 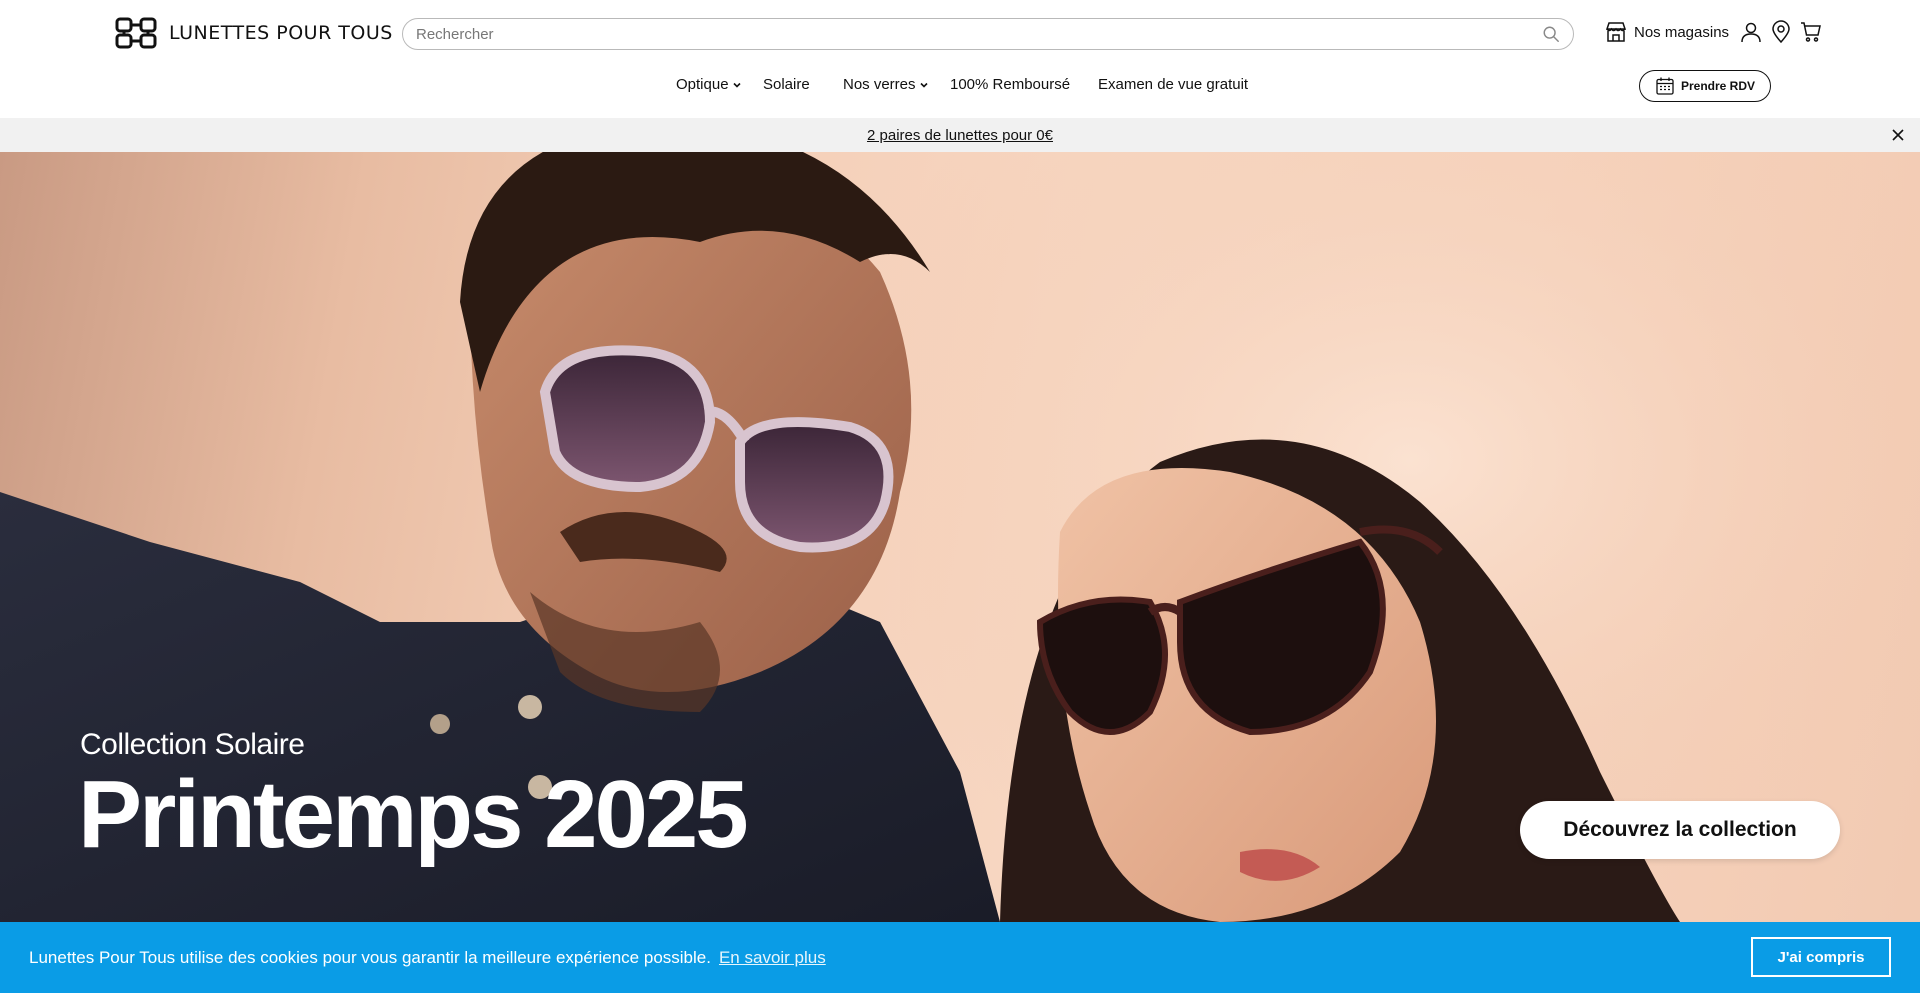 What do you see at coordinates (136, 33) in the screenshot?
I see `logo-icon` at bounding box center [136, 33].